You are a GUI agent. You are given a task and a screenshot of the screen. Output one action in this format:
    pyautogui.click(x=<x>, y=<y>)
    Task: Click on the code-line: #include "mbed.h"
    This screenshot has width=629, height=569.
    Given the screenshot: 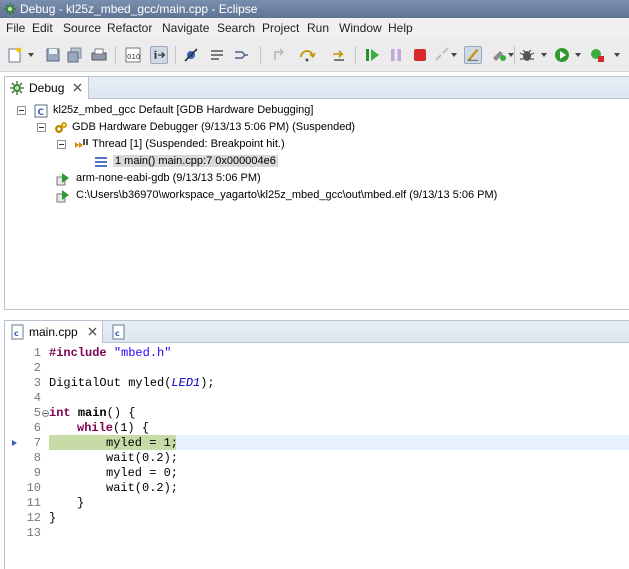 What is the action you would take?
    pyautogui.click(x=110, y=353)
    